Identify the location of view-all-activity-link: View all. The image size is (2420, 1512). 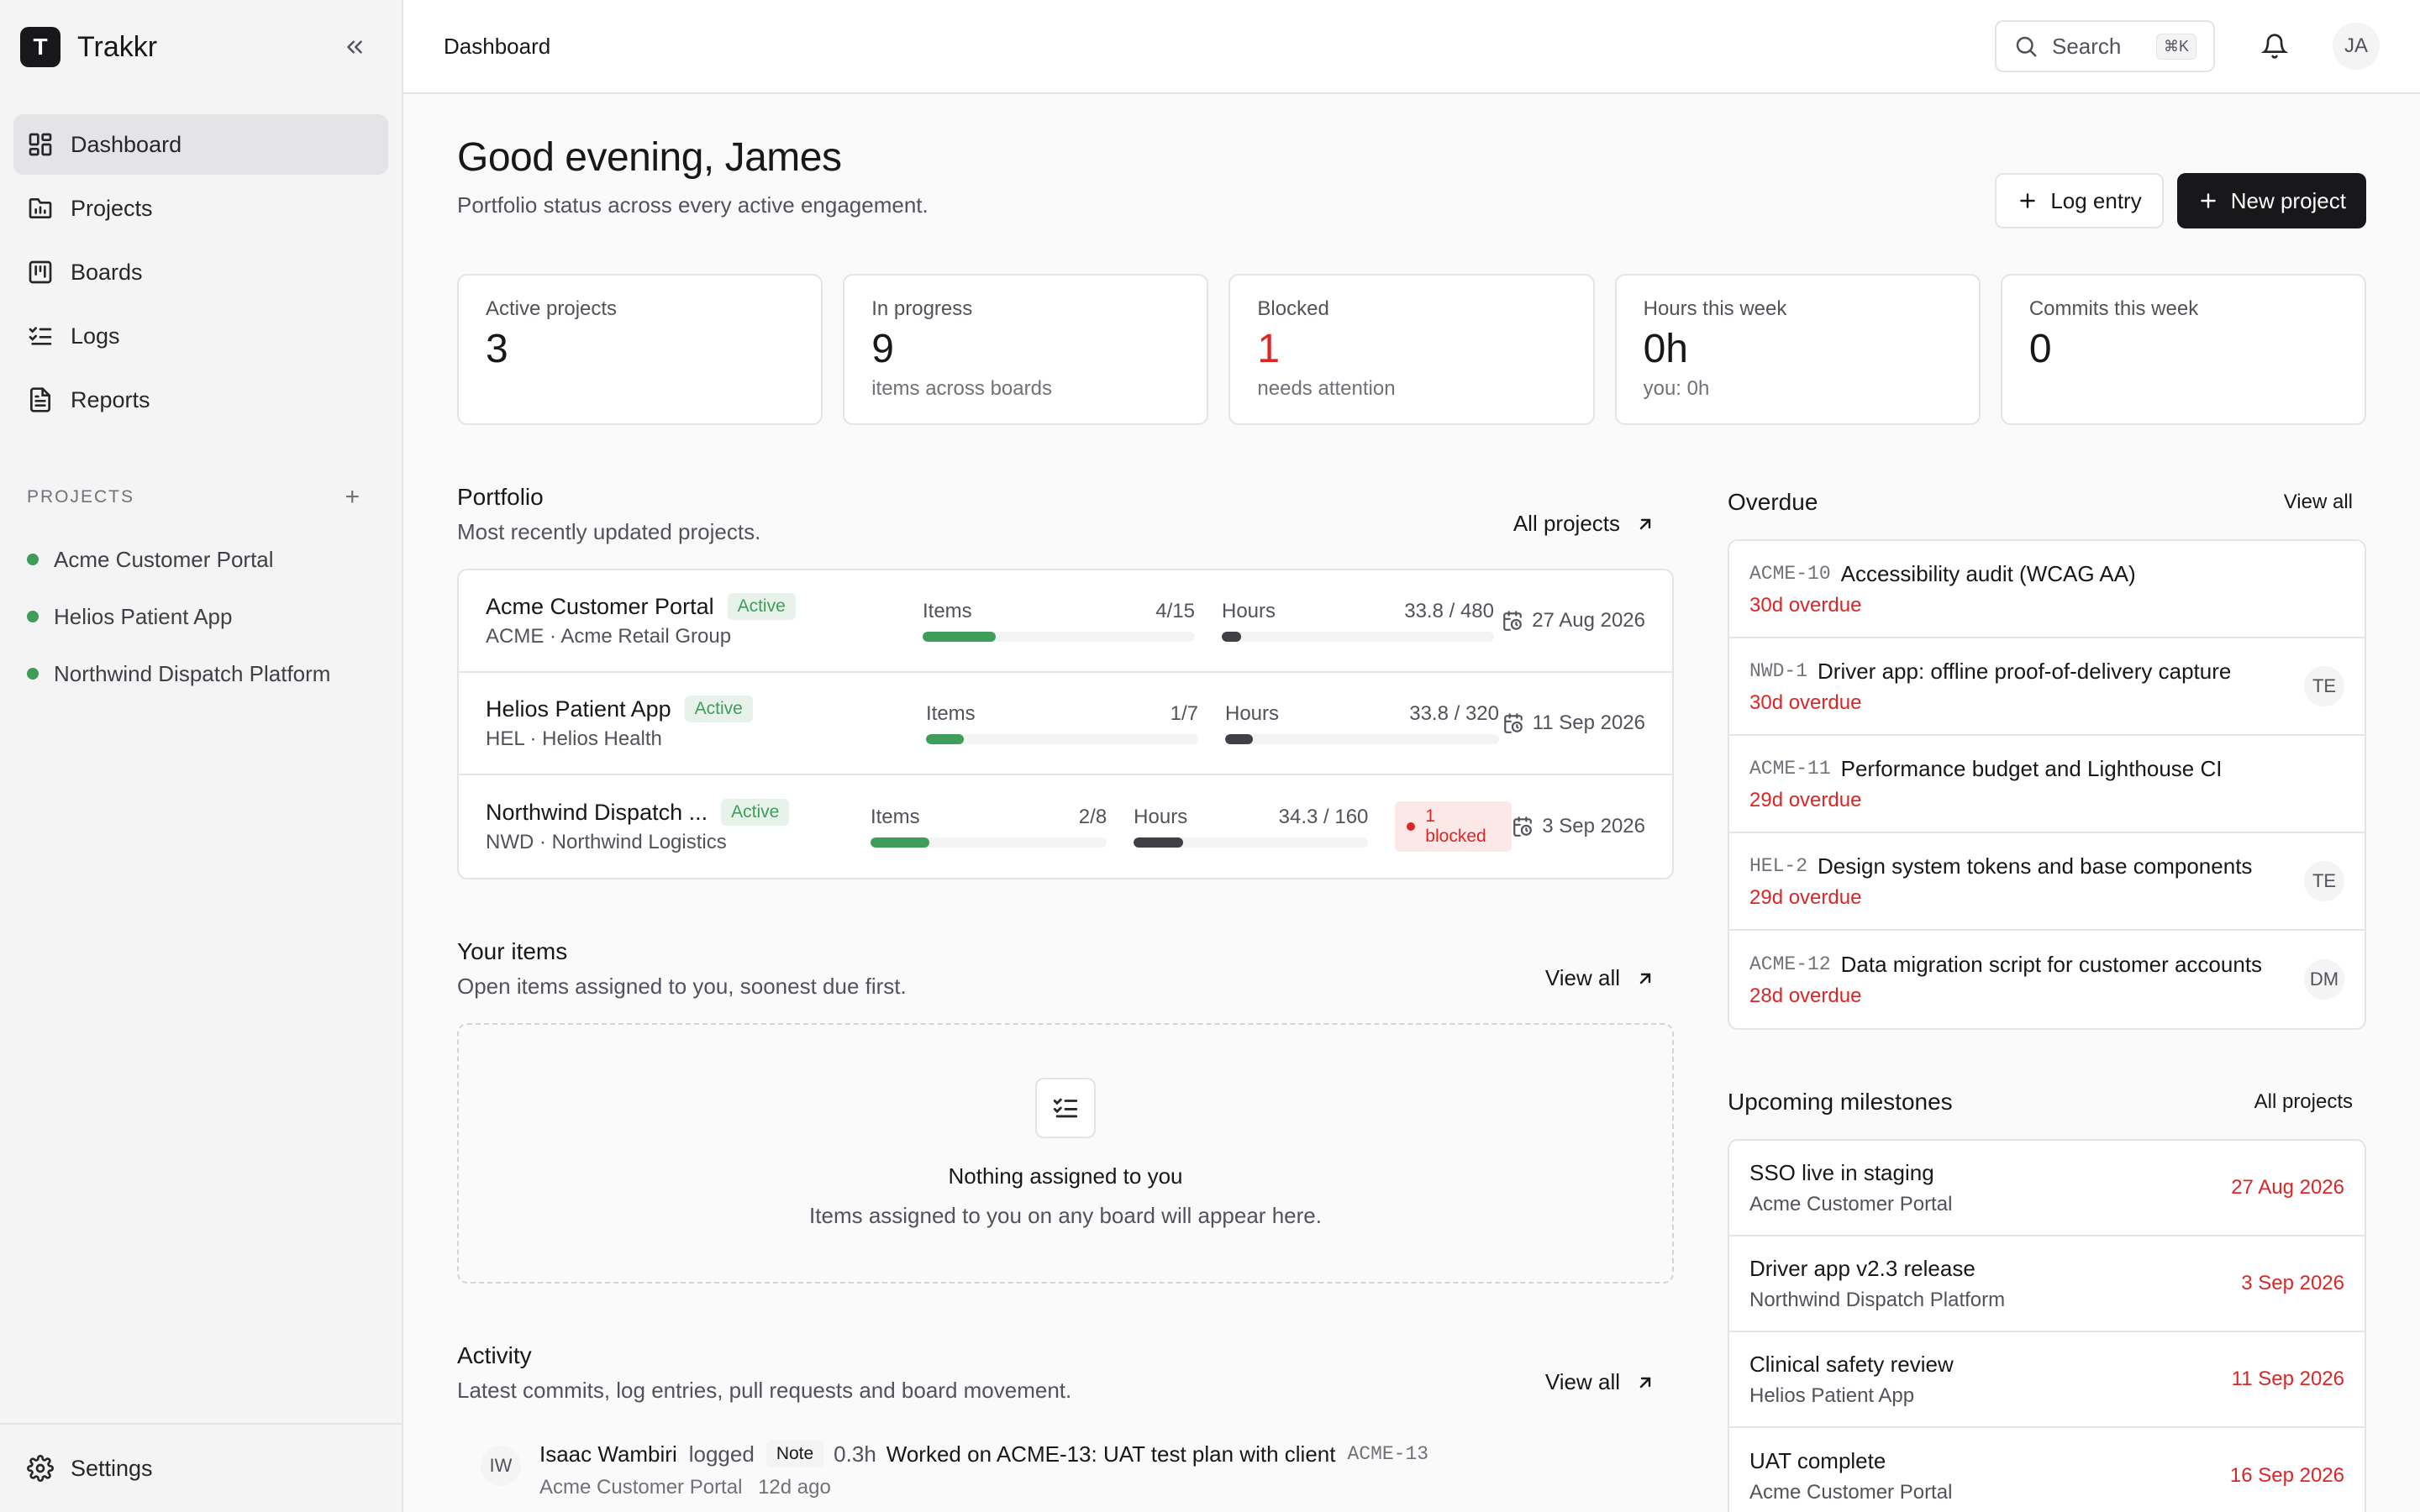
(1600, 1382).